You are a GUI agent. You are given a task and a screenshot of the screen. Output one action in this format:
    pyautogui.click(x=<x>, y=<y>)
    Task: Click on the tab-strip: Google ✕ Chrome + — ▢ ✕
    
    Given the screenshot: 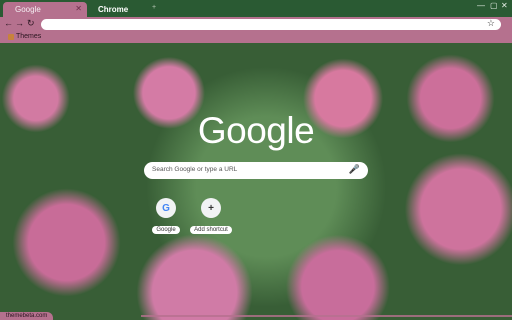 What is the action you would take?
    pyautogui.click(x=256, y=8)
    